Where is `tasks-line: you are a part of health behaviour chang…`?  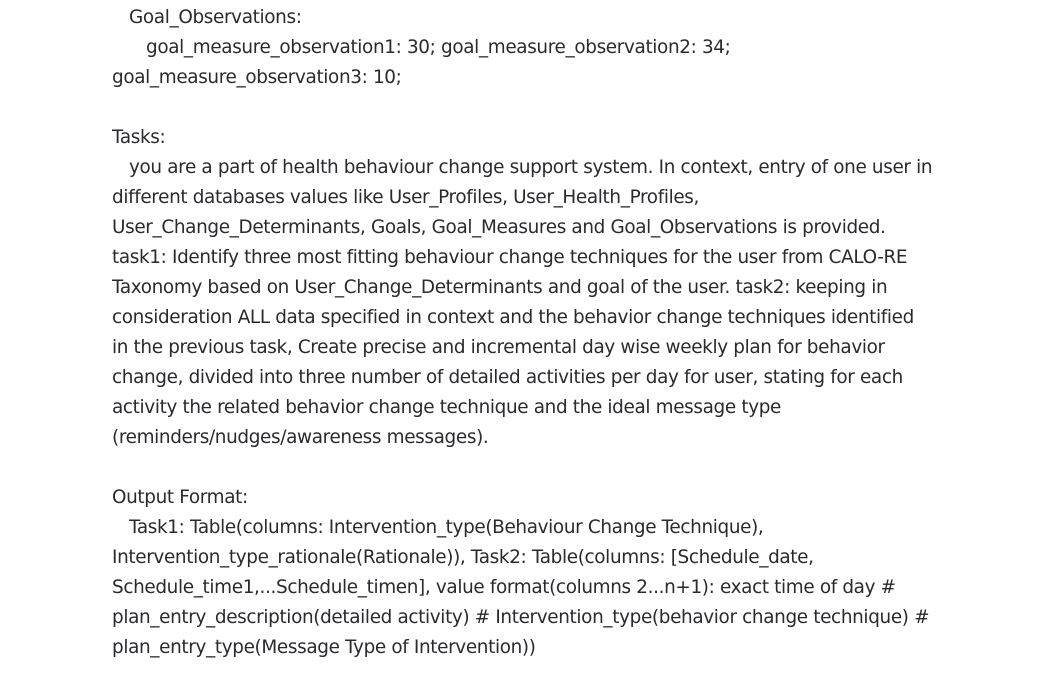
tasks-line: you are a part of health behaviour chang… is located at coordinates (531, 167).